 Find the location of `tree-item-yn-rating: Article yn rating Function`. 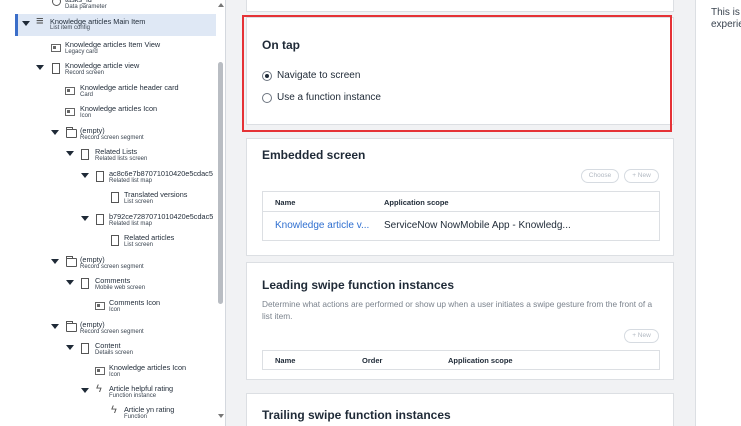

tree-item-yn-rating: Article yn rating Function is located at coordinates (110, 415).